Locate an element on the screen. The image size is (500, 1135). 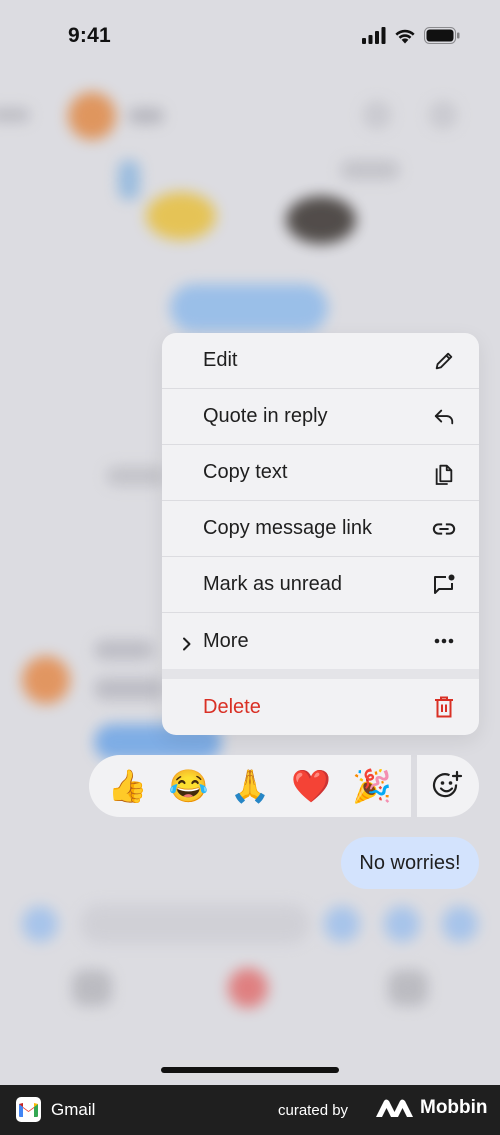
pencil-icon is located at coordinates (444, 361).